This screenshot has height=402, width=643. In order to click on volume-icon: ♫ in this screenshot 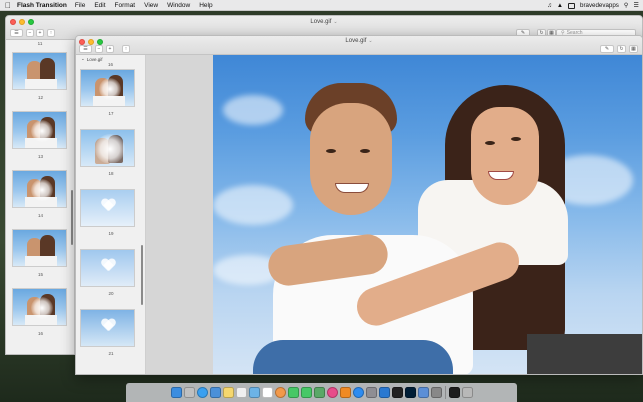, I will do `click(549, 5)`.